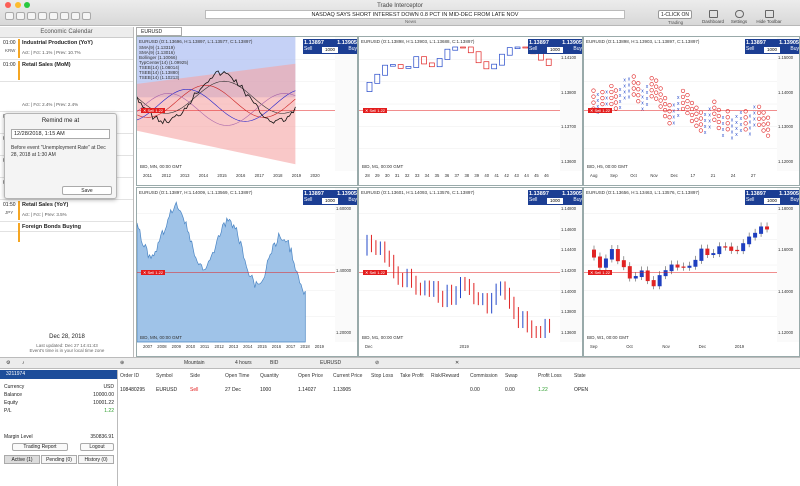  What do you see at coordinates (129, 376) in the screenshot?
I see `column-header: Order ID` at bounding box center [129, 376].